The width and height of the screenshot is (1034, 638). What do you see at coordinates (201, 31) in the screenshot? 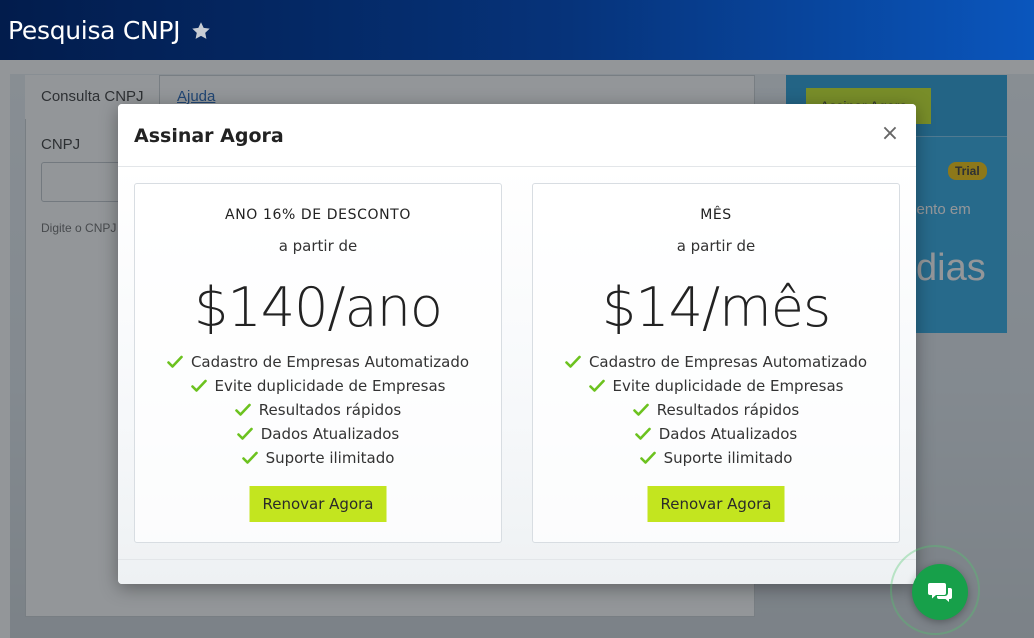
I see `star-icon` at bounding box center [201, 31].